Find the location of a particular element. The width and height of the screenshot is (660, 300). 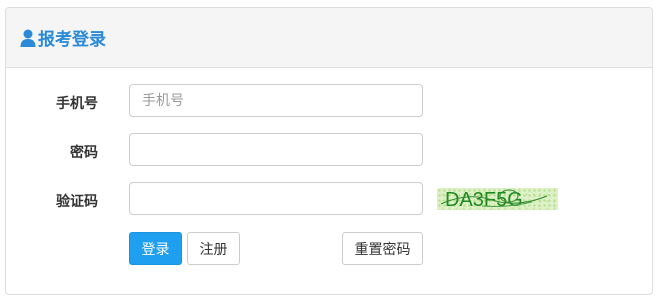

captcha-label: 验证码 is located at coordinates (77, 202).